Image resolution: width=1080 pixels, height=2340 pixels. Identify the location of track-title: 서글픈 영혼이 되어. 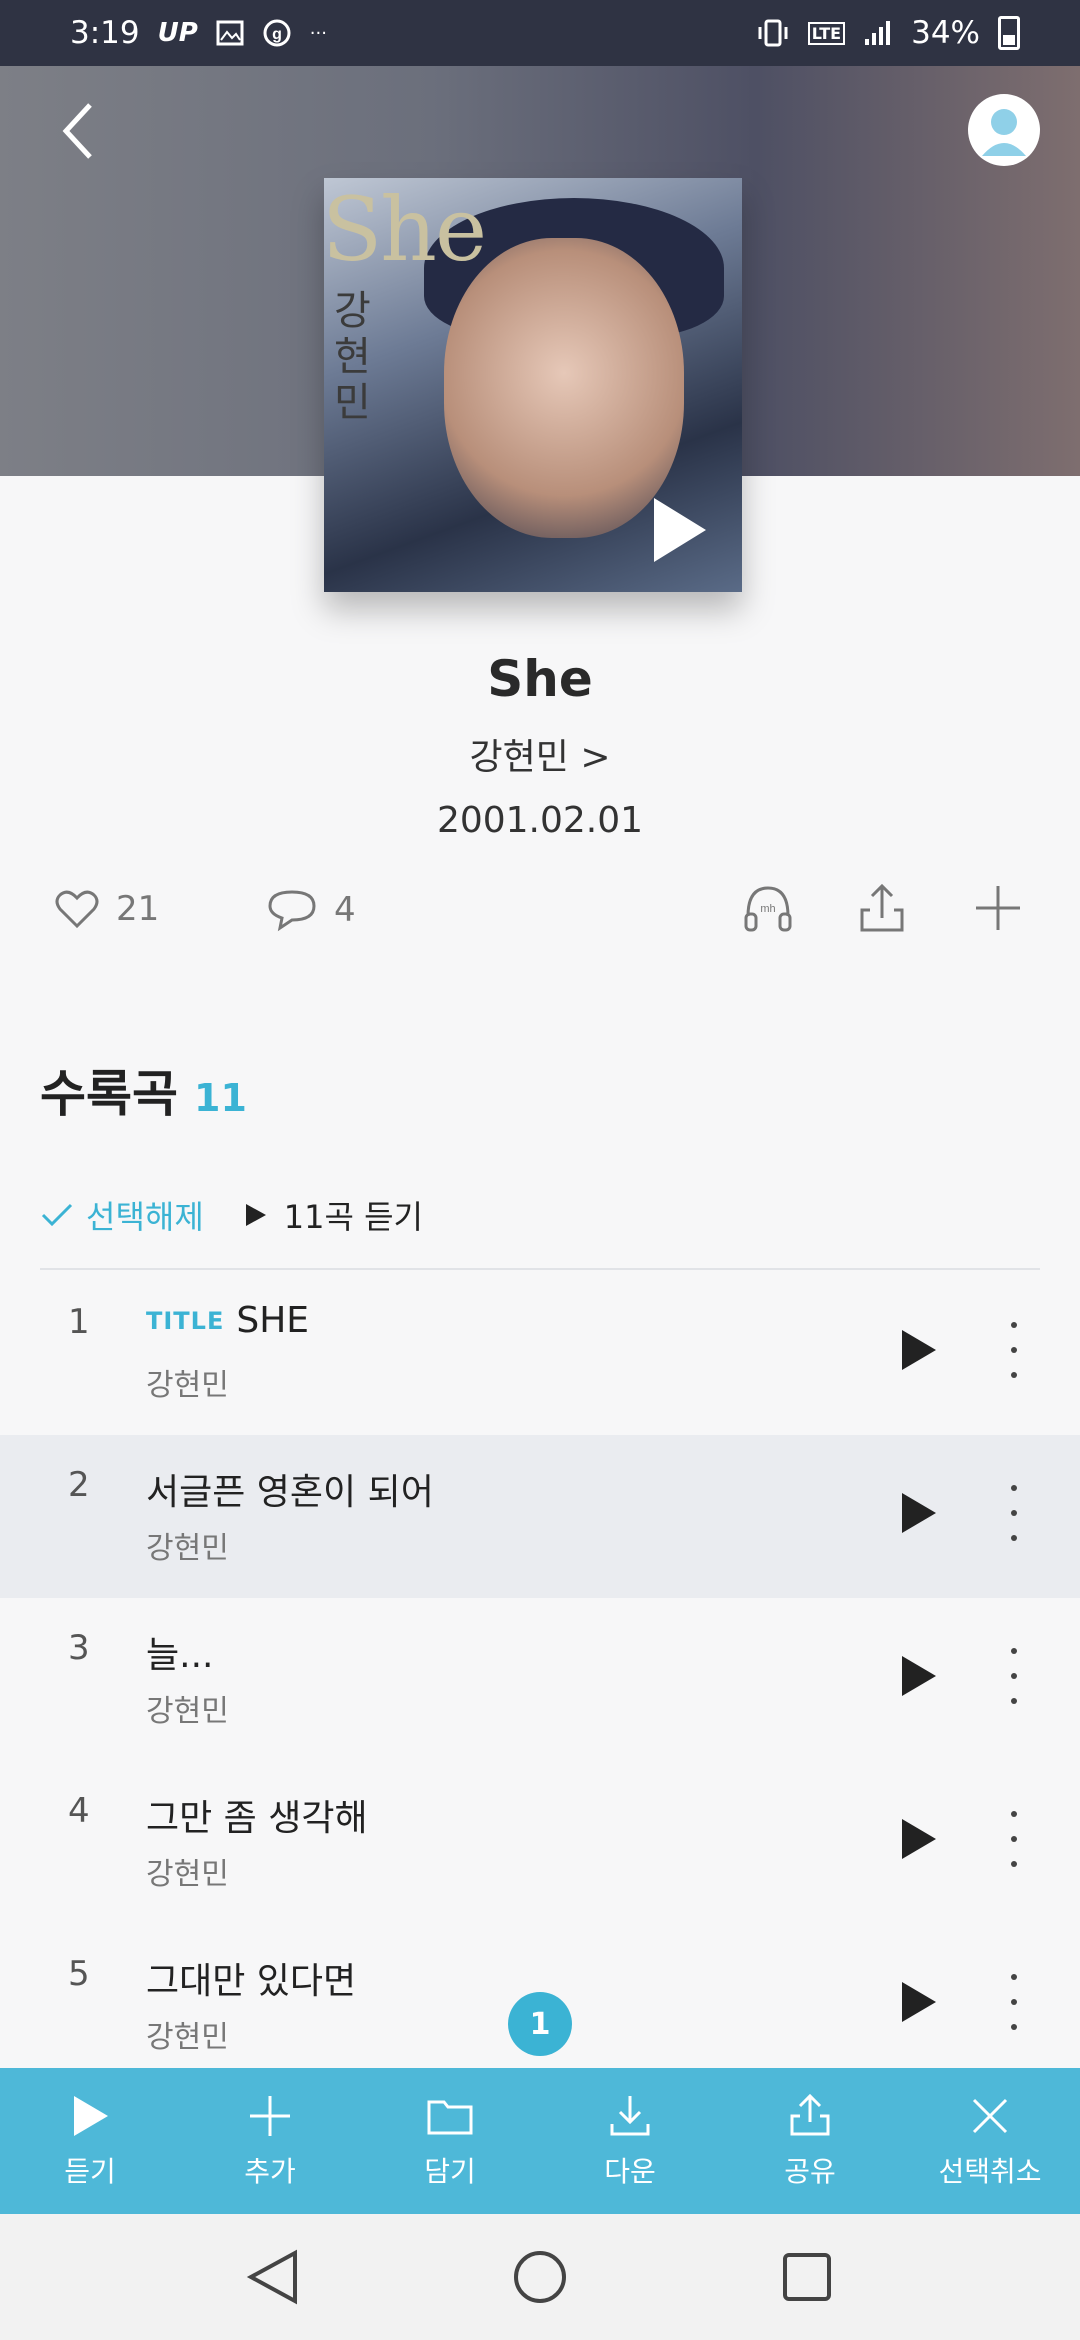
(290, 1489).